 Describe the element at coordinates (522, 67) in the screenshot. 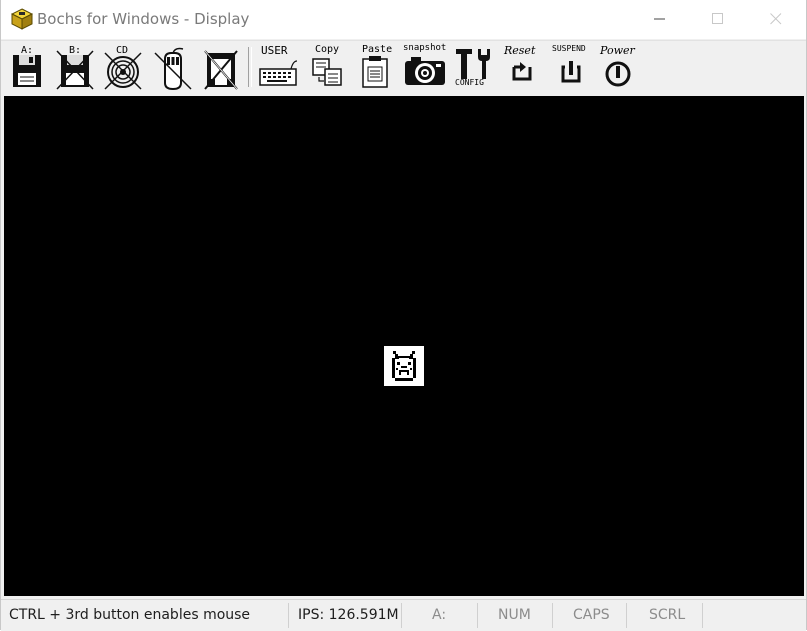

I see `reset-button: Reset` at that location.